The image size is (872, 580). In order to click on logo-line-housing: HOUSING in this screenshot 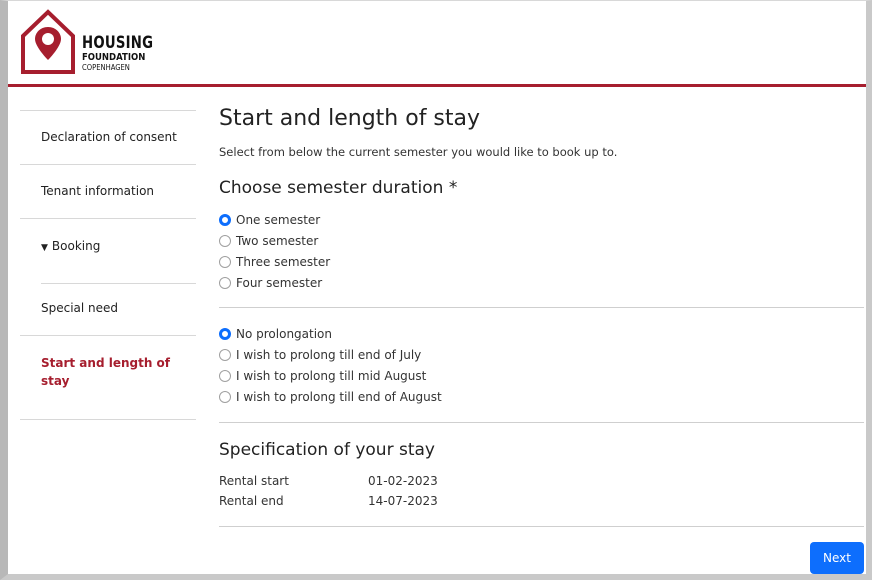, I will do `click(118, 43)`.